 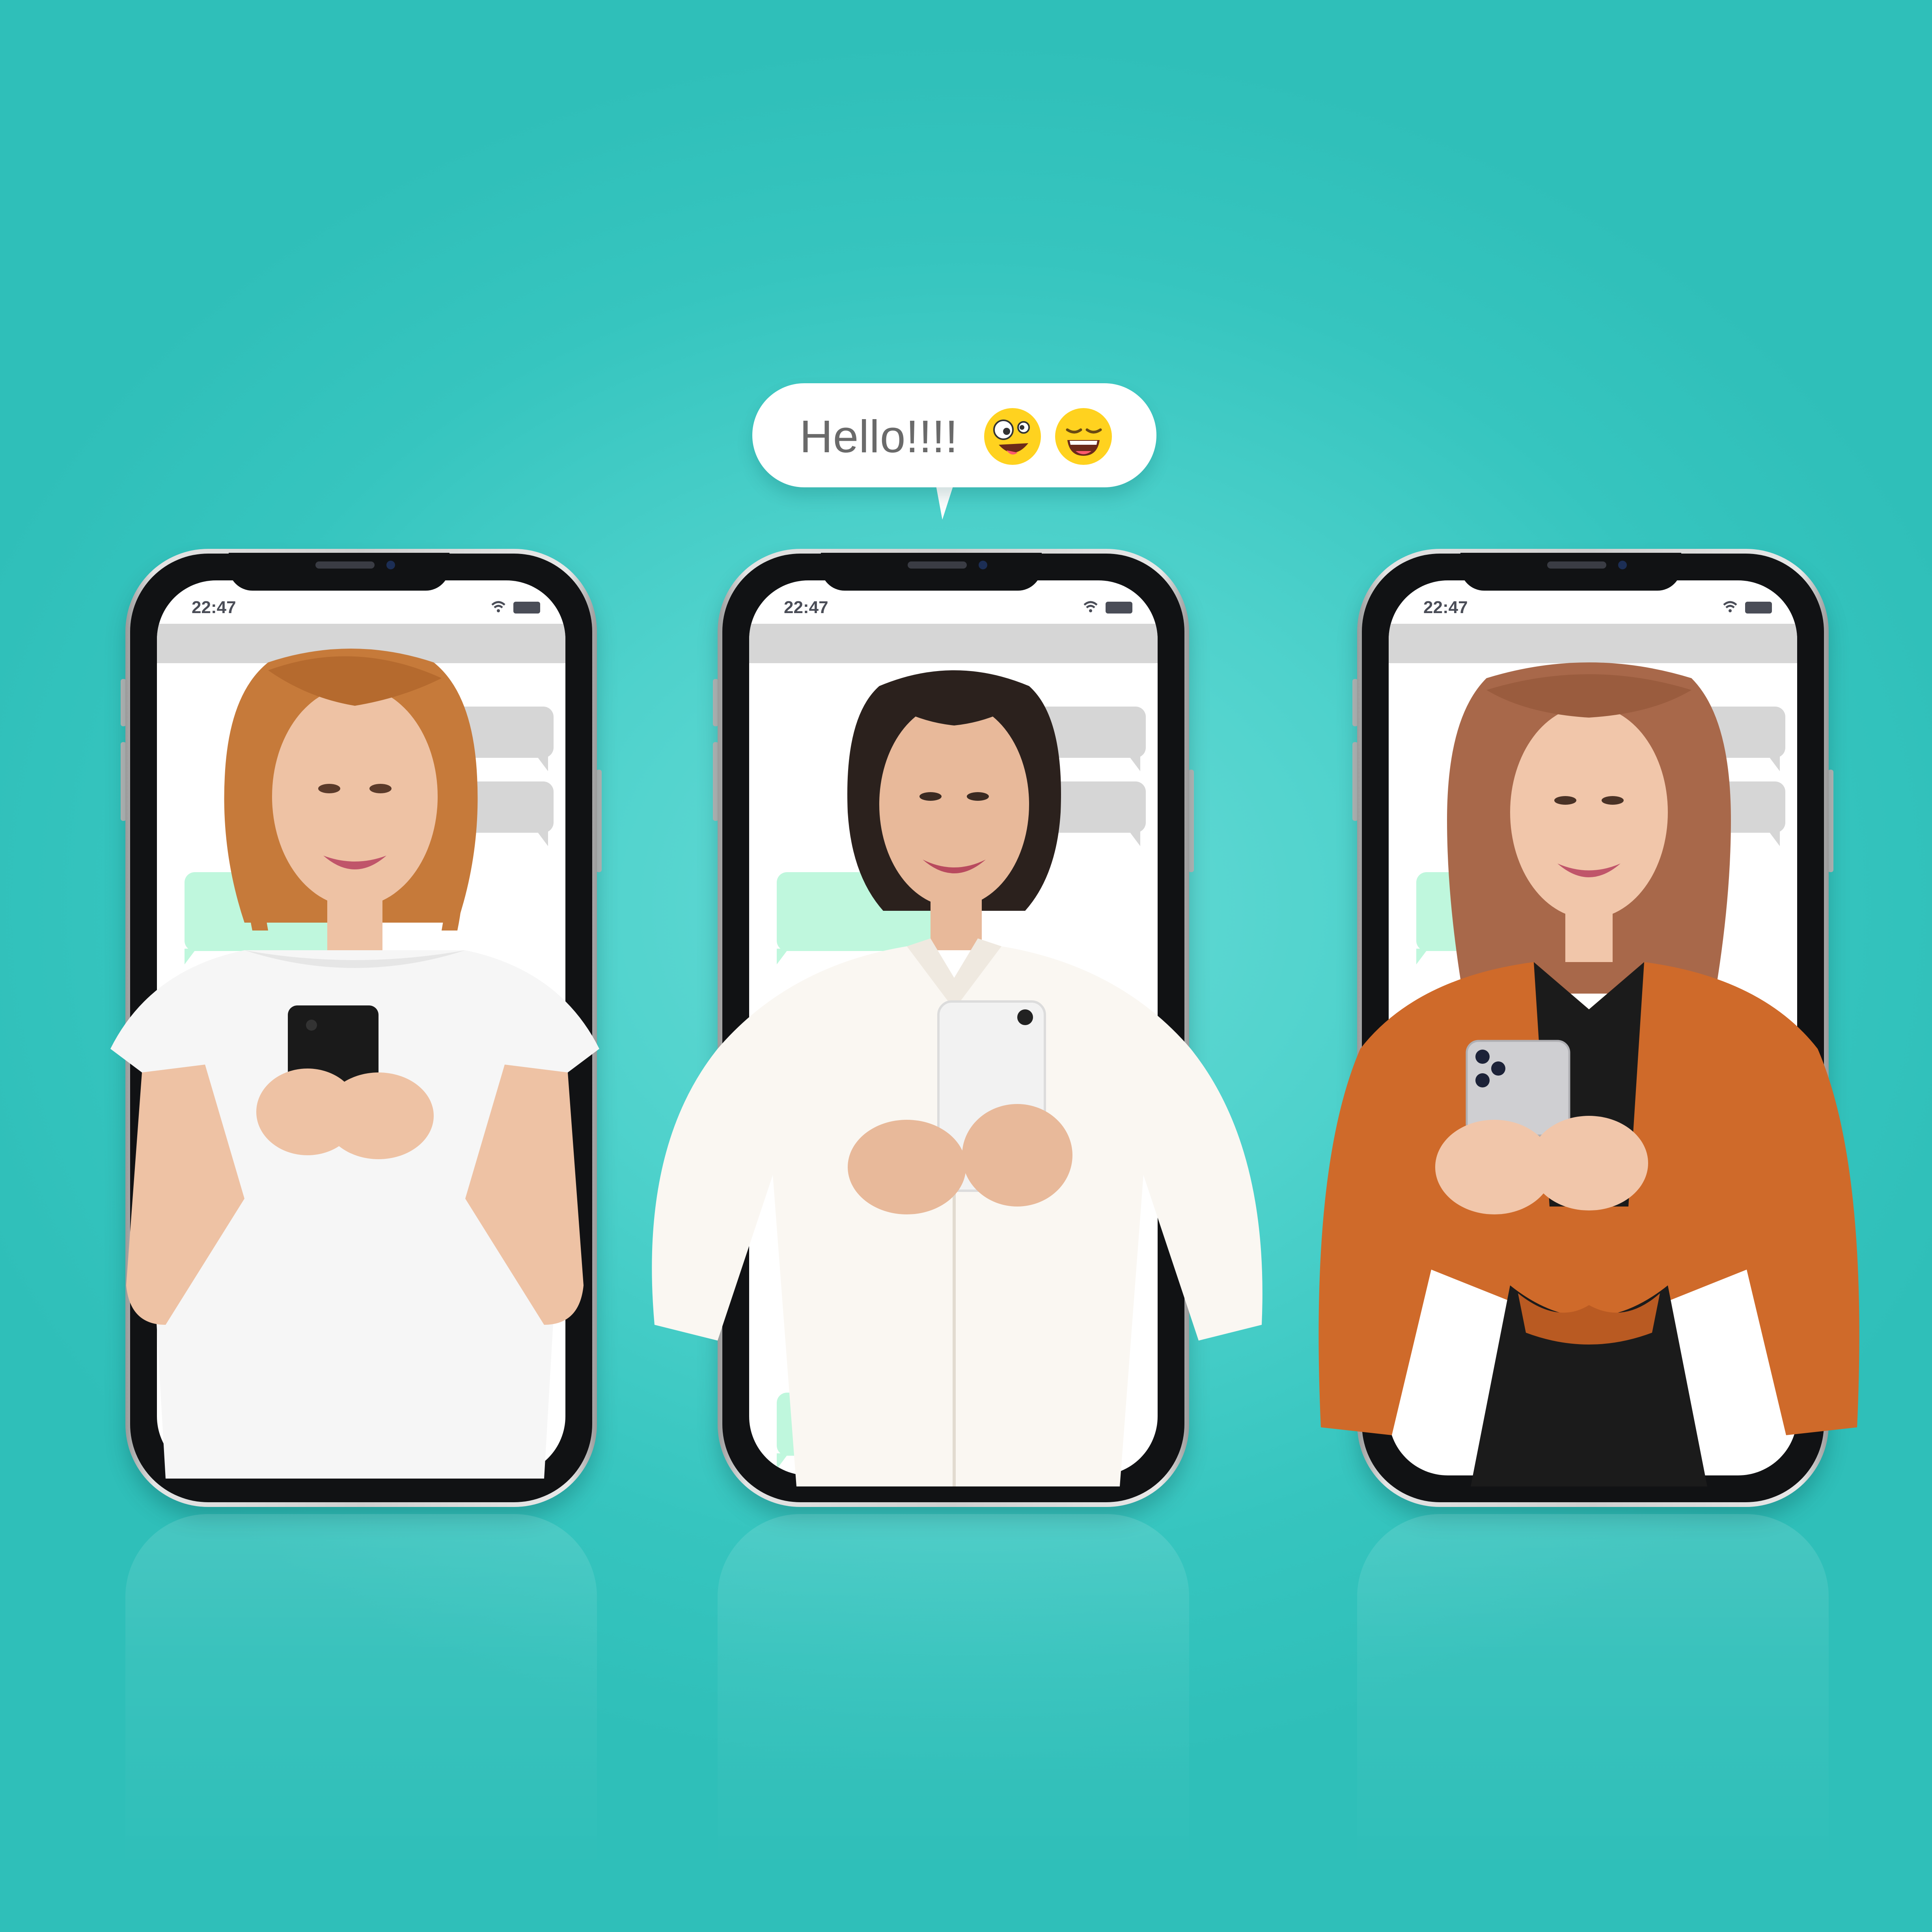 What do you see at coordinates (1084, 437) in the screenshot?
I see `grinning-squinting-face-emoji-icon` at bounding box center [1084, 437].